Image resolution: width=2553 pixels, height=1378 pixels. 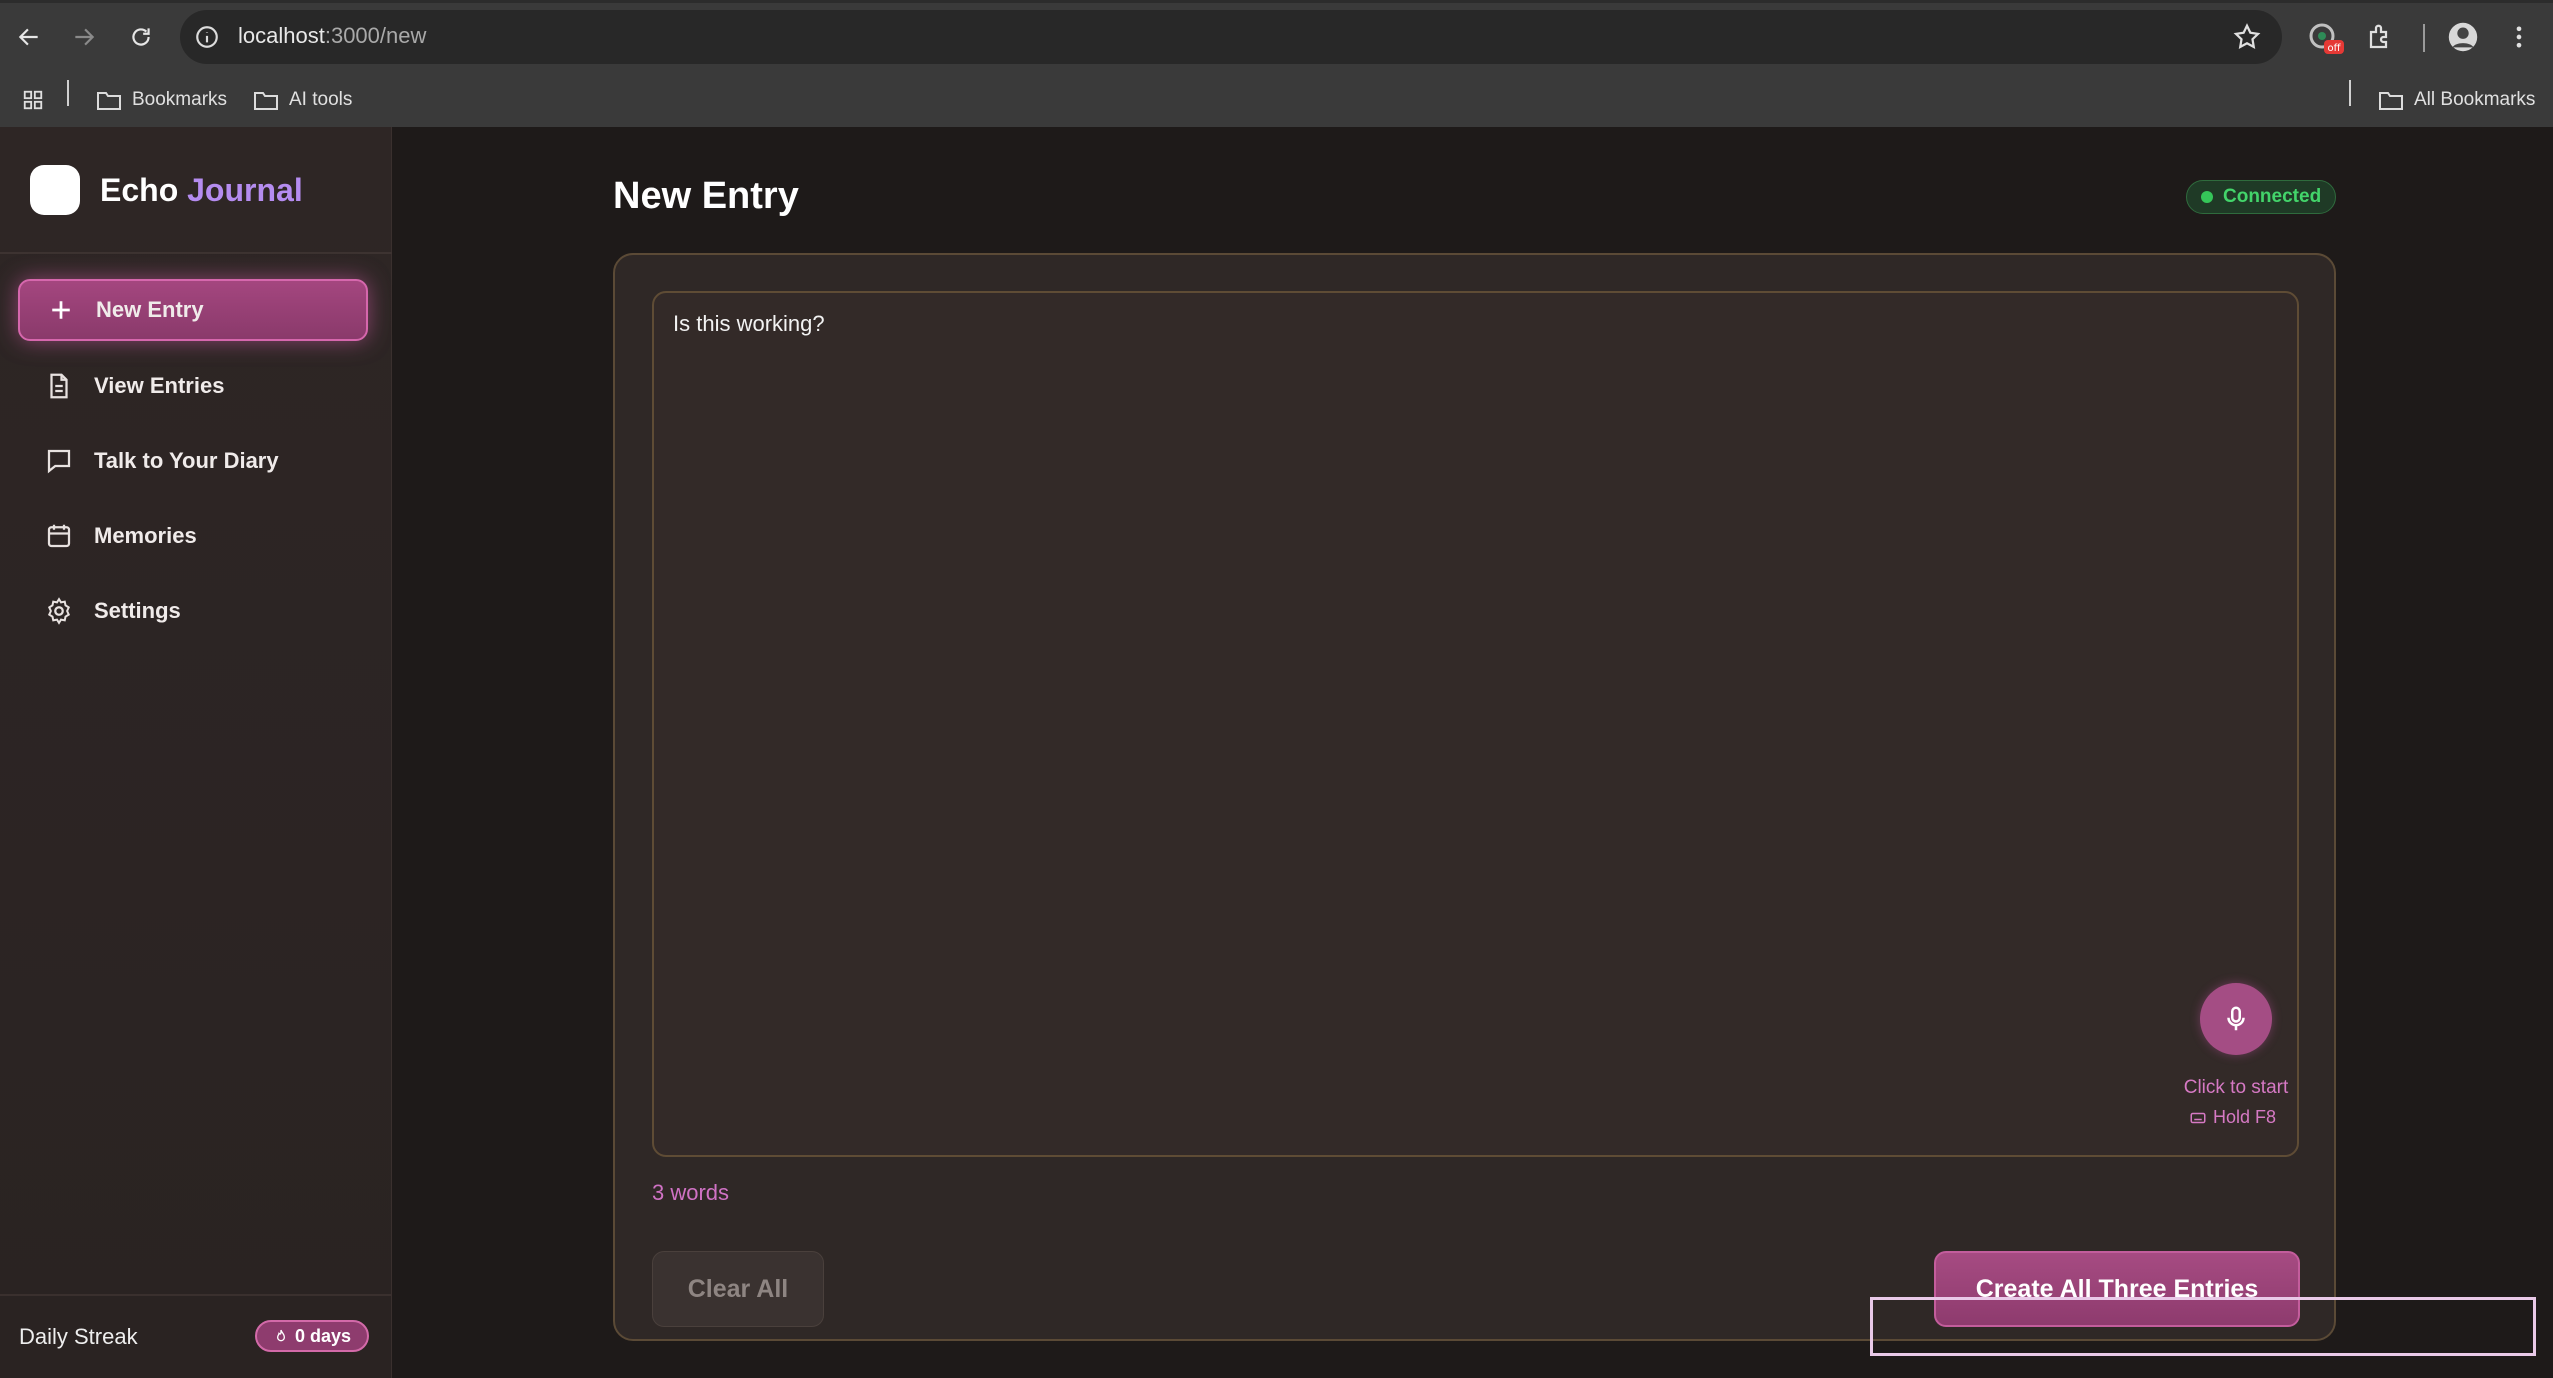 I want to click on sidebar-footer-divider, so click(x=196, y=1295).